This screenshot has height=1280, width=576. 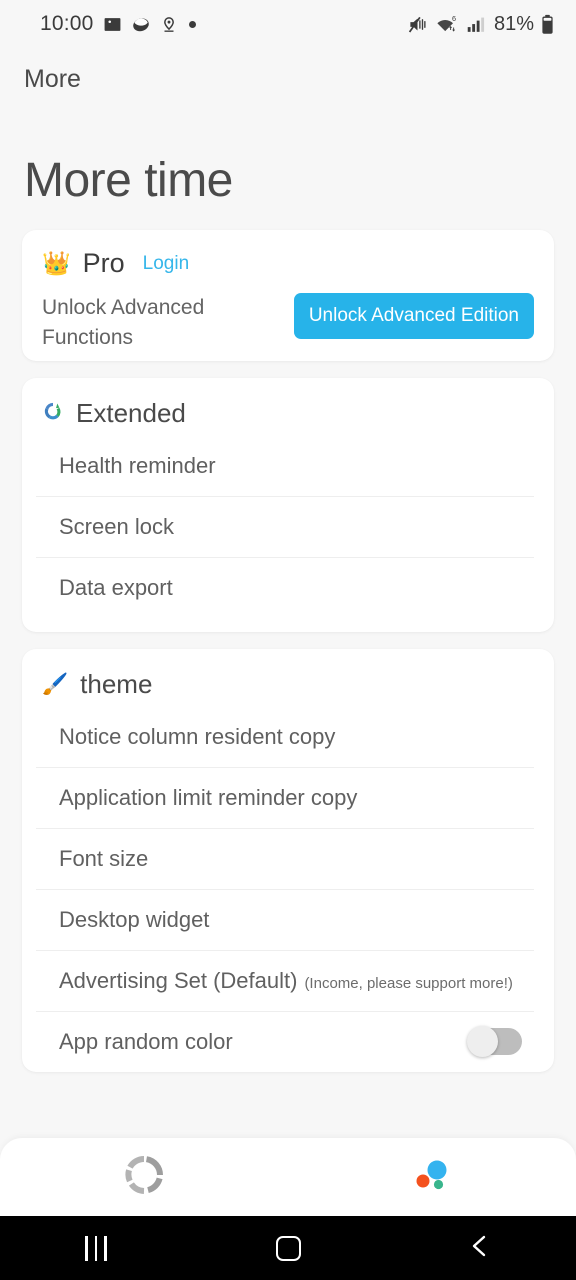 I want to click on page-title: More time, so click(x=128, y=180).